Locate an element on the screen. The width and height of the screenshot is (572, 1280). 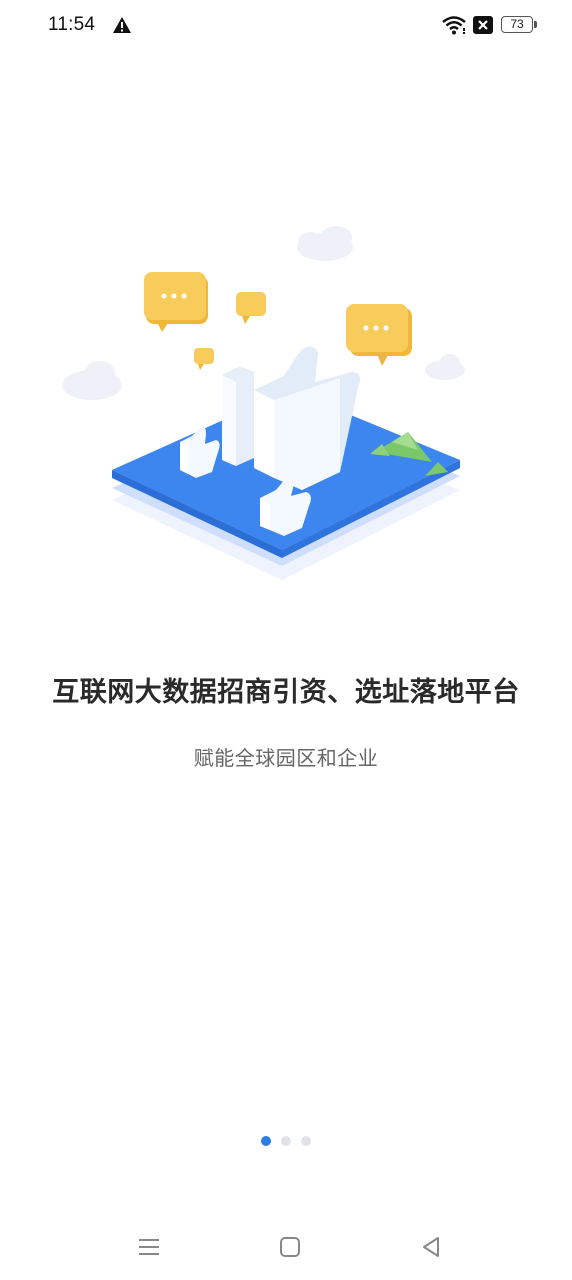
status-bar: 11:54 73 is located at coordinates (286, 26).